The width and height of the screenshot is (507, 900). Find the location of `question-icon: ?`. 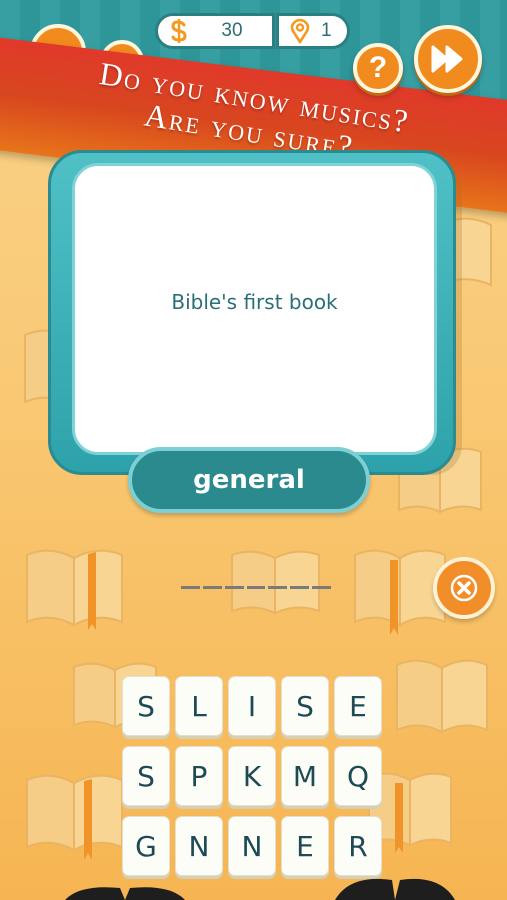

question-icon: ? is located at coordinates (378, 67).